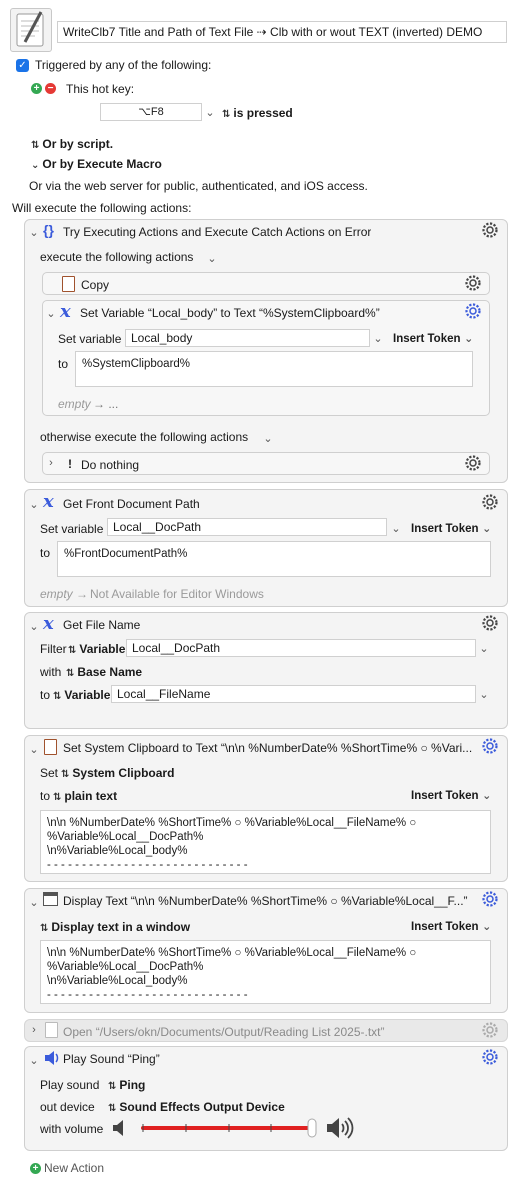 The image size is (517, 1182). Describe the element at coordinates (115, 927) in the screenshot. I see `display-mode-popup: ⇅ Display text in a window` at that location.